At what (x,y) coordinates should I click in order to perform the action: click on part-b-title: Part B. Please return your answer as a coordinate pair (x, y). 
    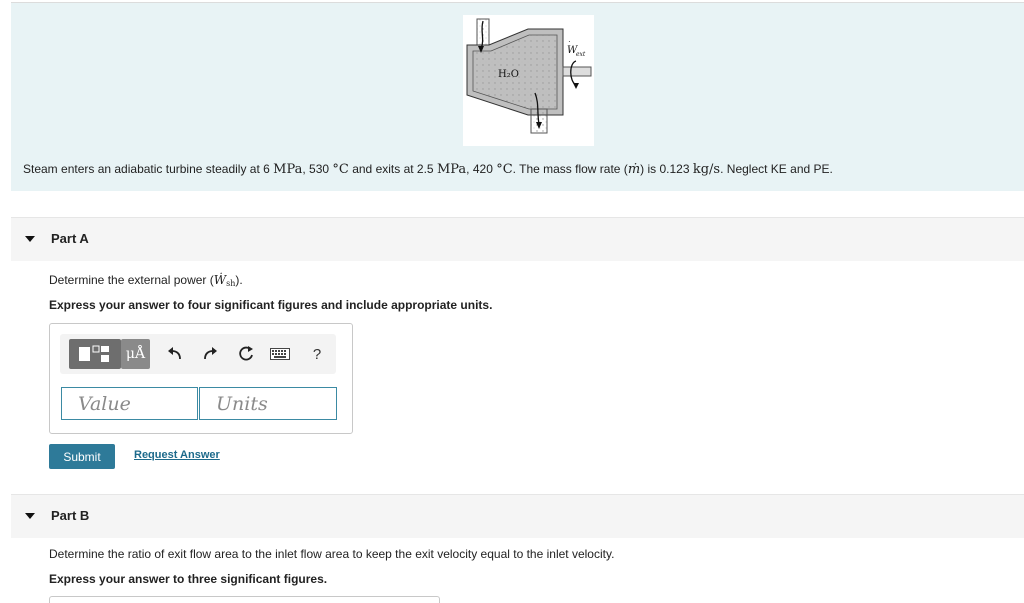
    Looking at the image, I should click on (70, 515).